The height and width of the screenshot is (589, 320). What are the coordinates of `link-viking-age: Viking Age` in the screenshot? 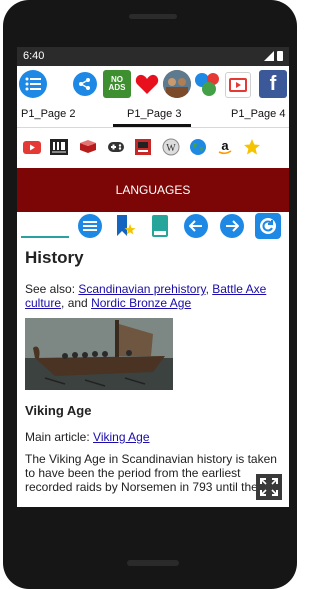 It's located at (121, 437).